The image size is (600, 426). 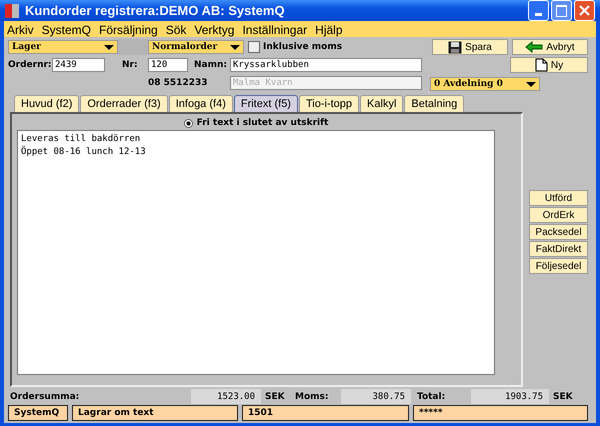 What do you see at coordinates (168, 65) in the screenshot?
I see `input-field: 120` at bounding box center [168, 65].